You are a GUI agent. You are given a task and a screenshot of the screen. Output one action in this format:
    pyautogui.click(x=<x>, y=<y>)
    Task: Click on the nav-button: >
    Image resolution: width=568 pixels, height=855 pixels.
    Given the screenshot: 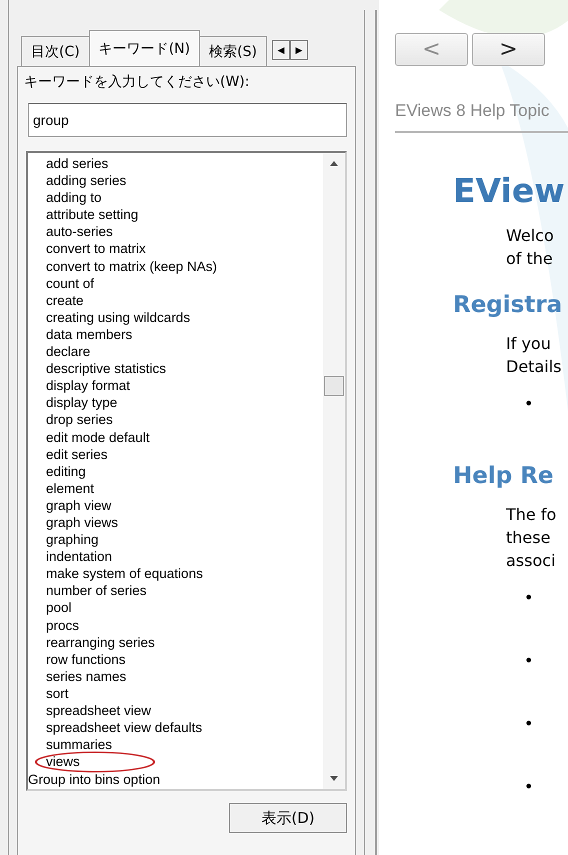 What is the action you would take?
    pyautogui.click(x=508, y=49)
    